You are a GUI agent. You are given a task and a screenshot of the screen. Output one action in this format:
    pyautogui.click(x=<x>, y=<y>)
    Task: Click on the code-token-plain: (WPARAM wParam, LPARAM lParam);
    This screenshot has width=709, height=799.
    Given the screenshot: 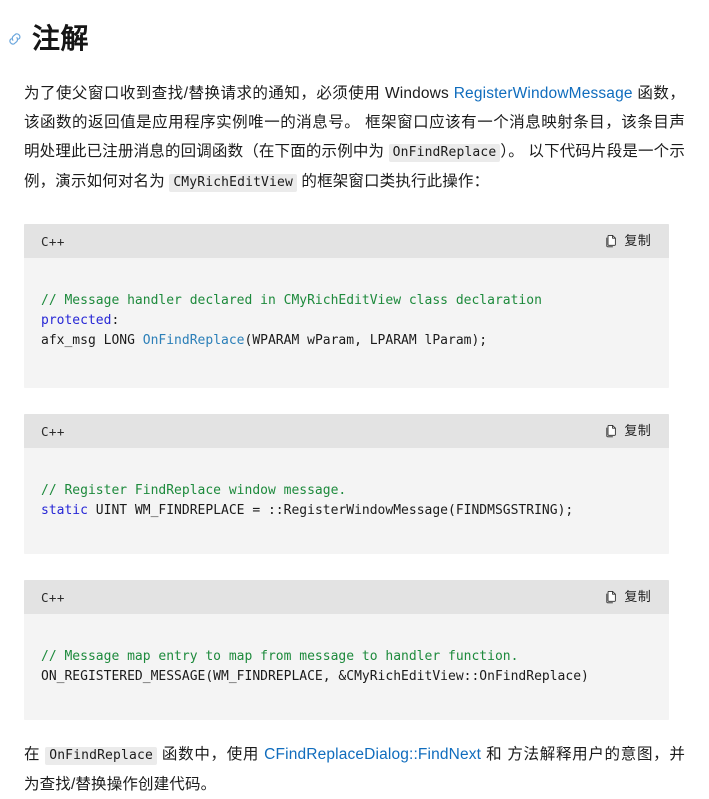 What is the action you would take?
    pyautogui.click(x=366, y=340)
    